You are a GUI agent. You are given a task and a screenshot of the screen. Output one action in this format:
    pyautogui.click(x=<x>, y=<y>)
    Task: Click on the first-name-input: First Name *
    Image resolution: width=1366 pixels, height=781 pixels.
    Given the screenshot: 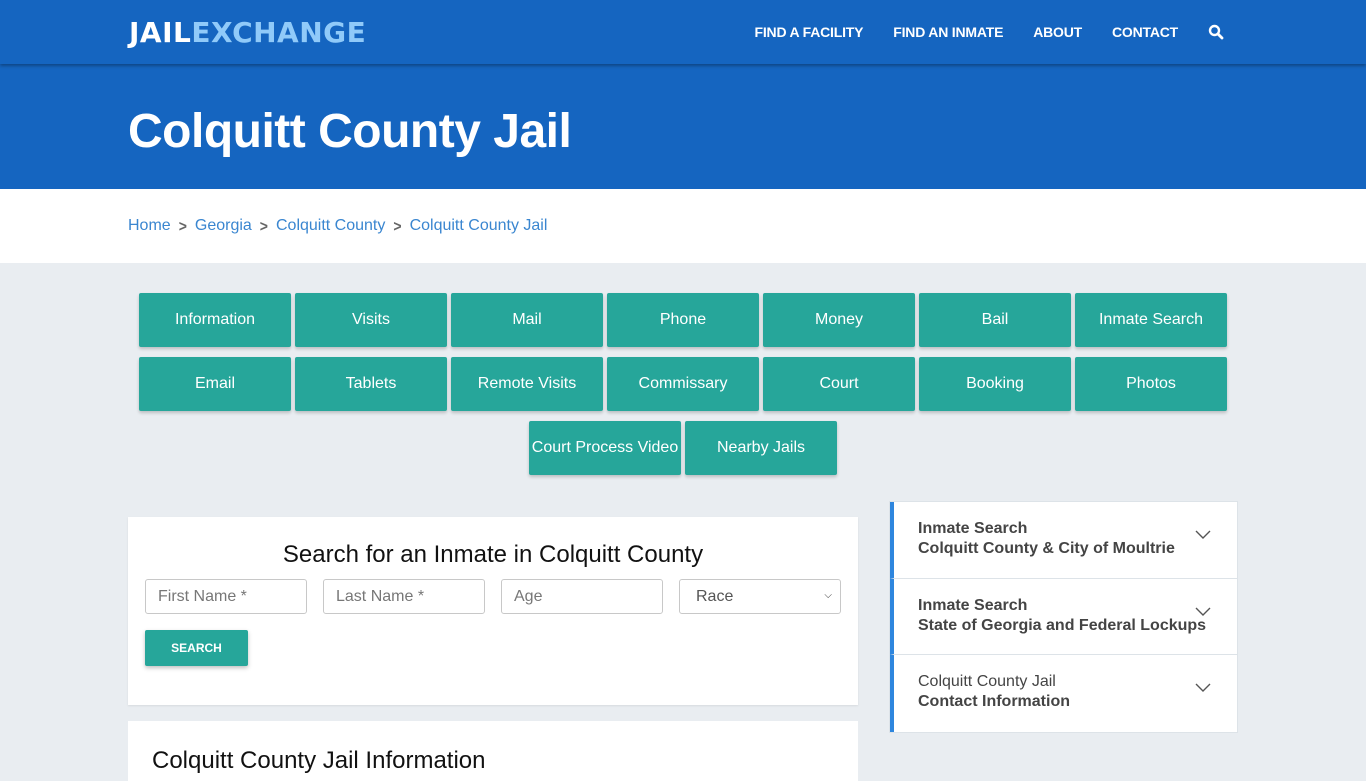 What is the action you would take?
    pyautogui.click(x=226, y=596)
    